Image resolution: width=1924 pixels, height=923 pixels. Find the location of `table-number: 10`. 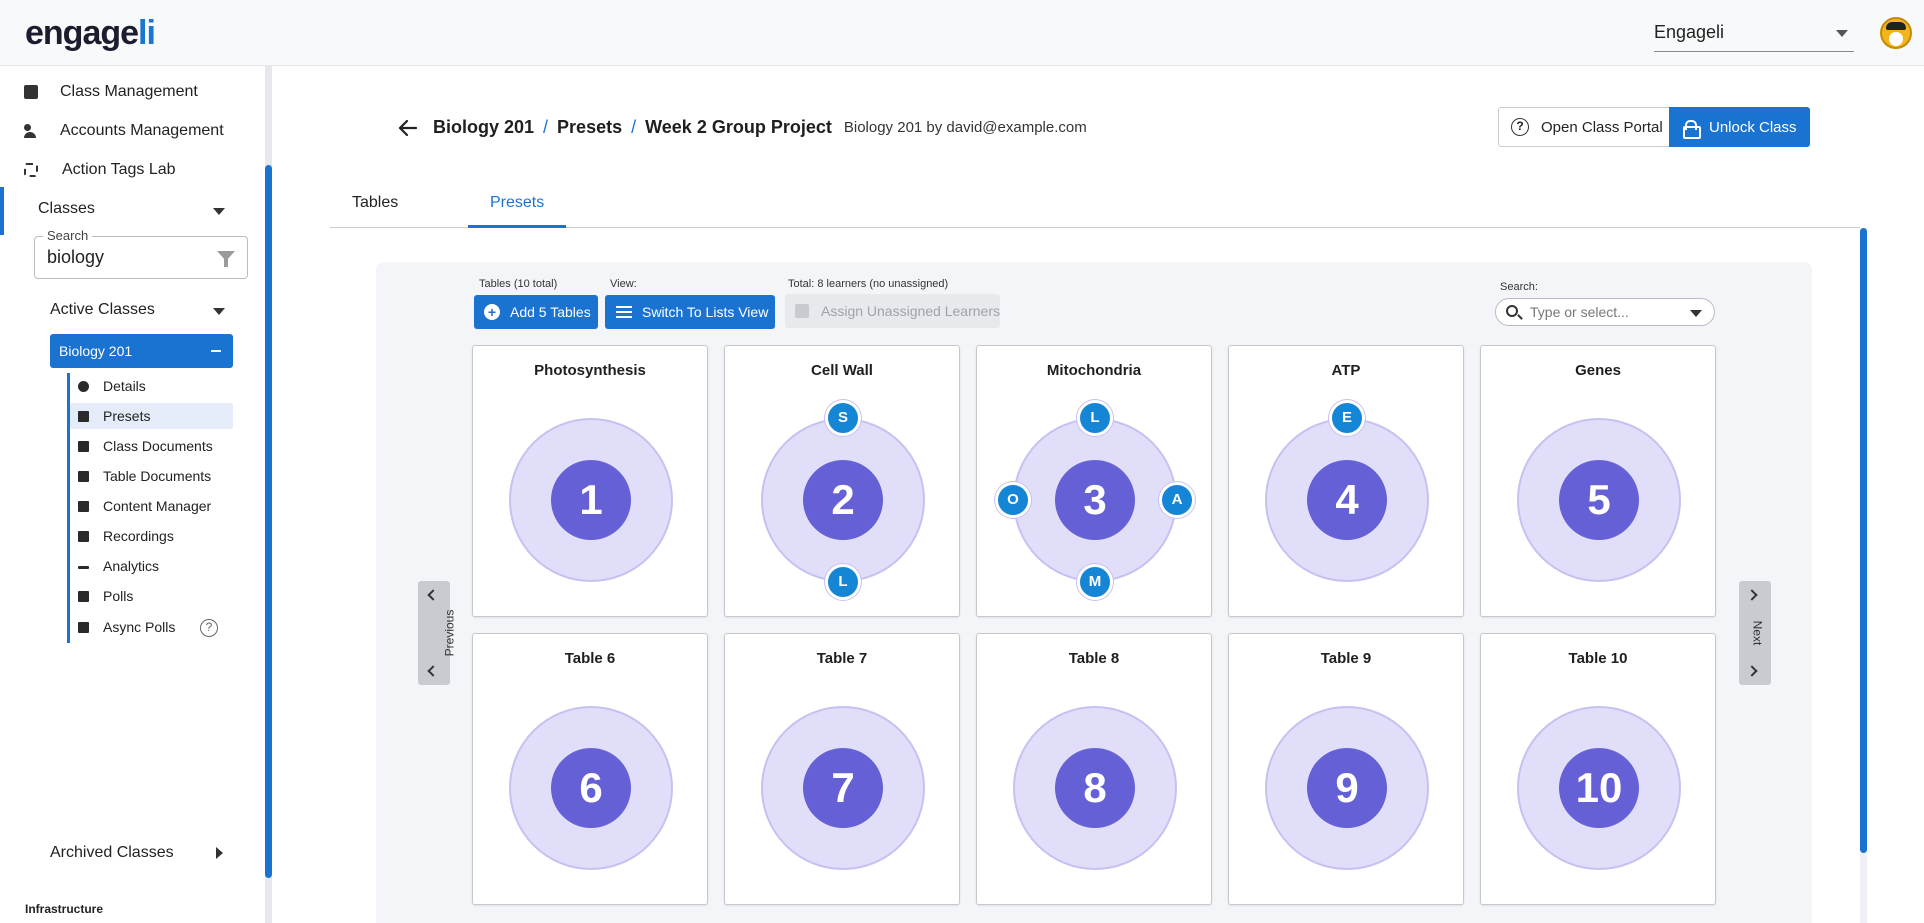

table-number: 10 is located at coordinates (1599, 788).